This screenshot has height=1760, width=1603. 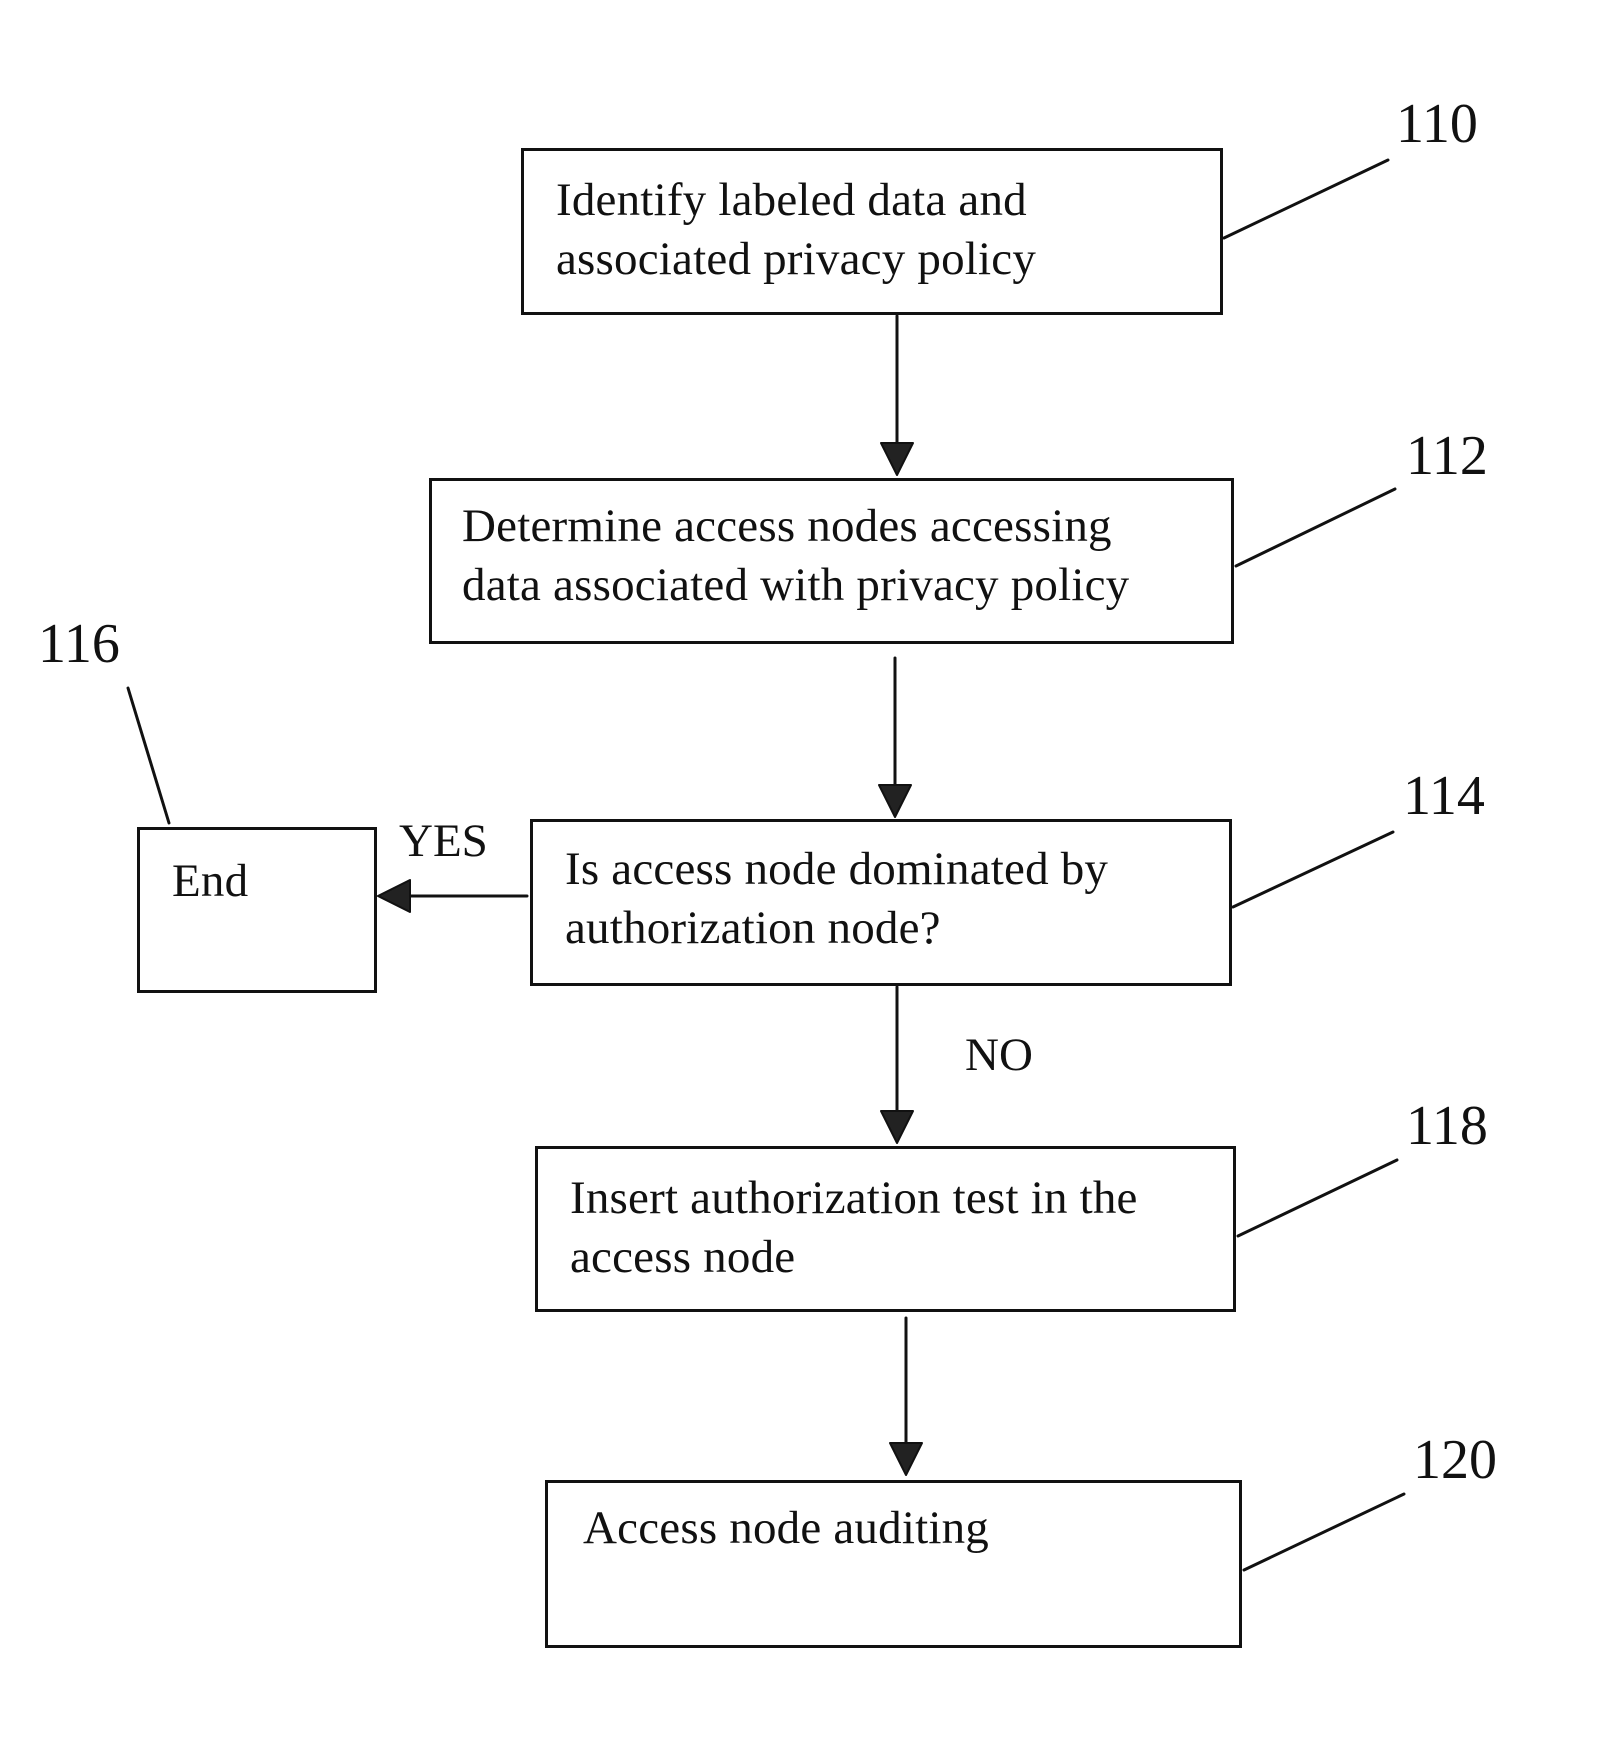 What do you see at coordinates (683, 1257) in the screenshot?
I see `text-line: access node` at bounding box center [683, 1257].